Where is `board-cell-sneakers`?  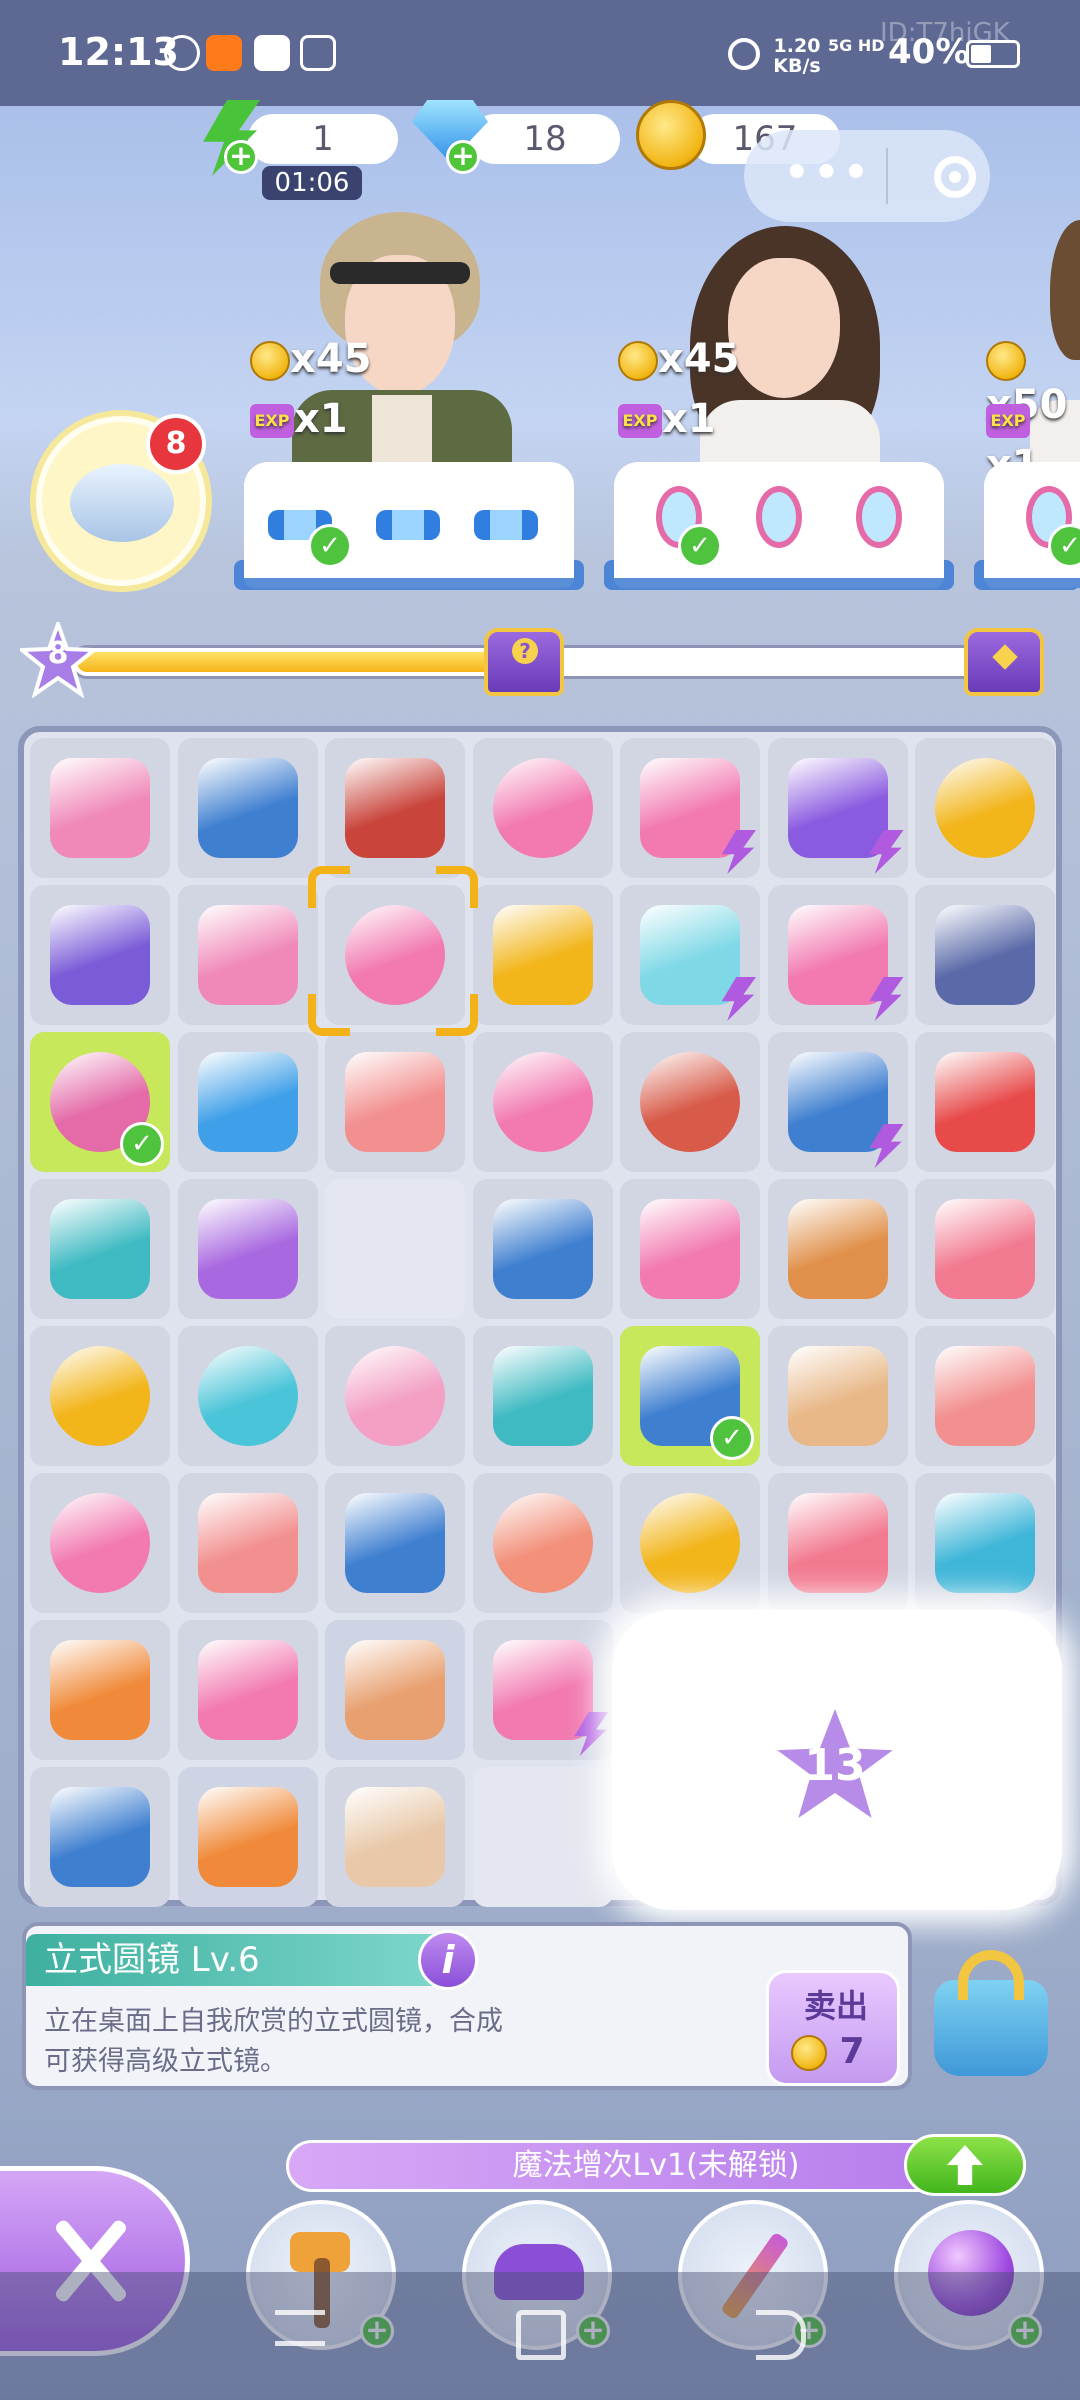
board-cell-sneakers is located at coordinates (837, 1249).